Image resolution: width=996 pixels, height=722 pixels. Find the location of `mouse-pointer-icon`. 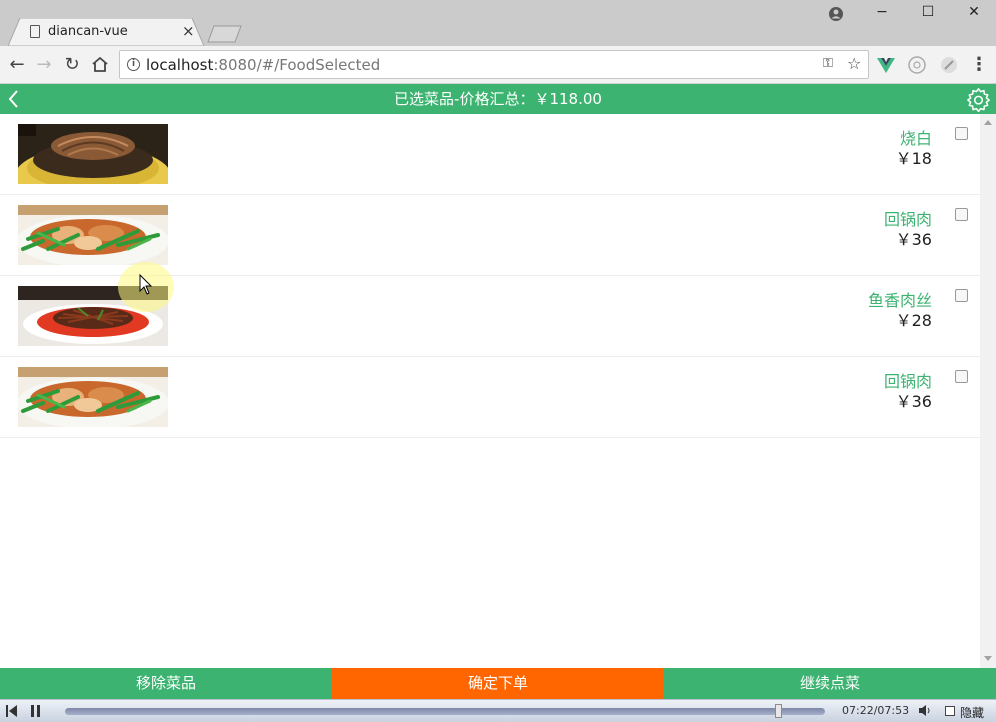

mouse-pointer-icon is located at coordinates (146, 284).